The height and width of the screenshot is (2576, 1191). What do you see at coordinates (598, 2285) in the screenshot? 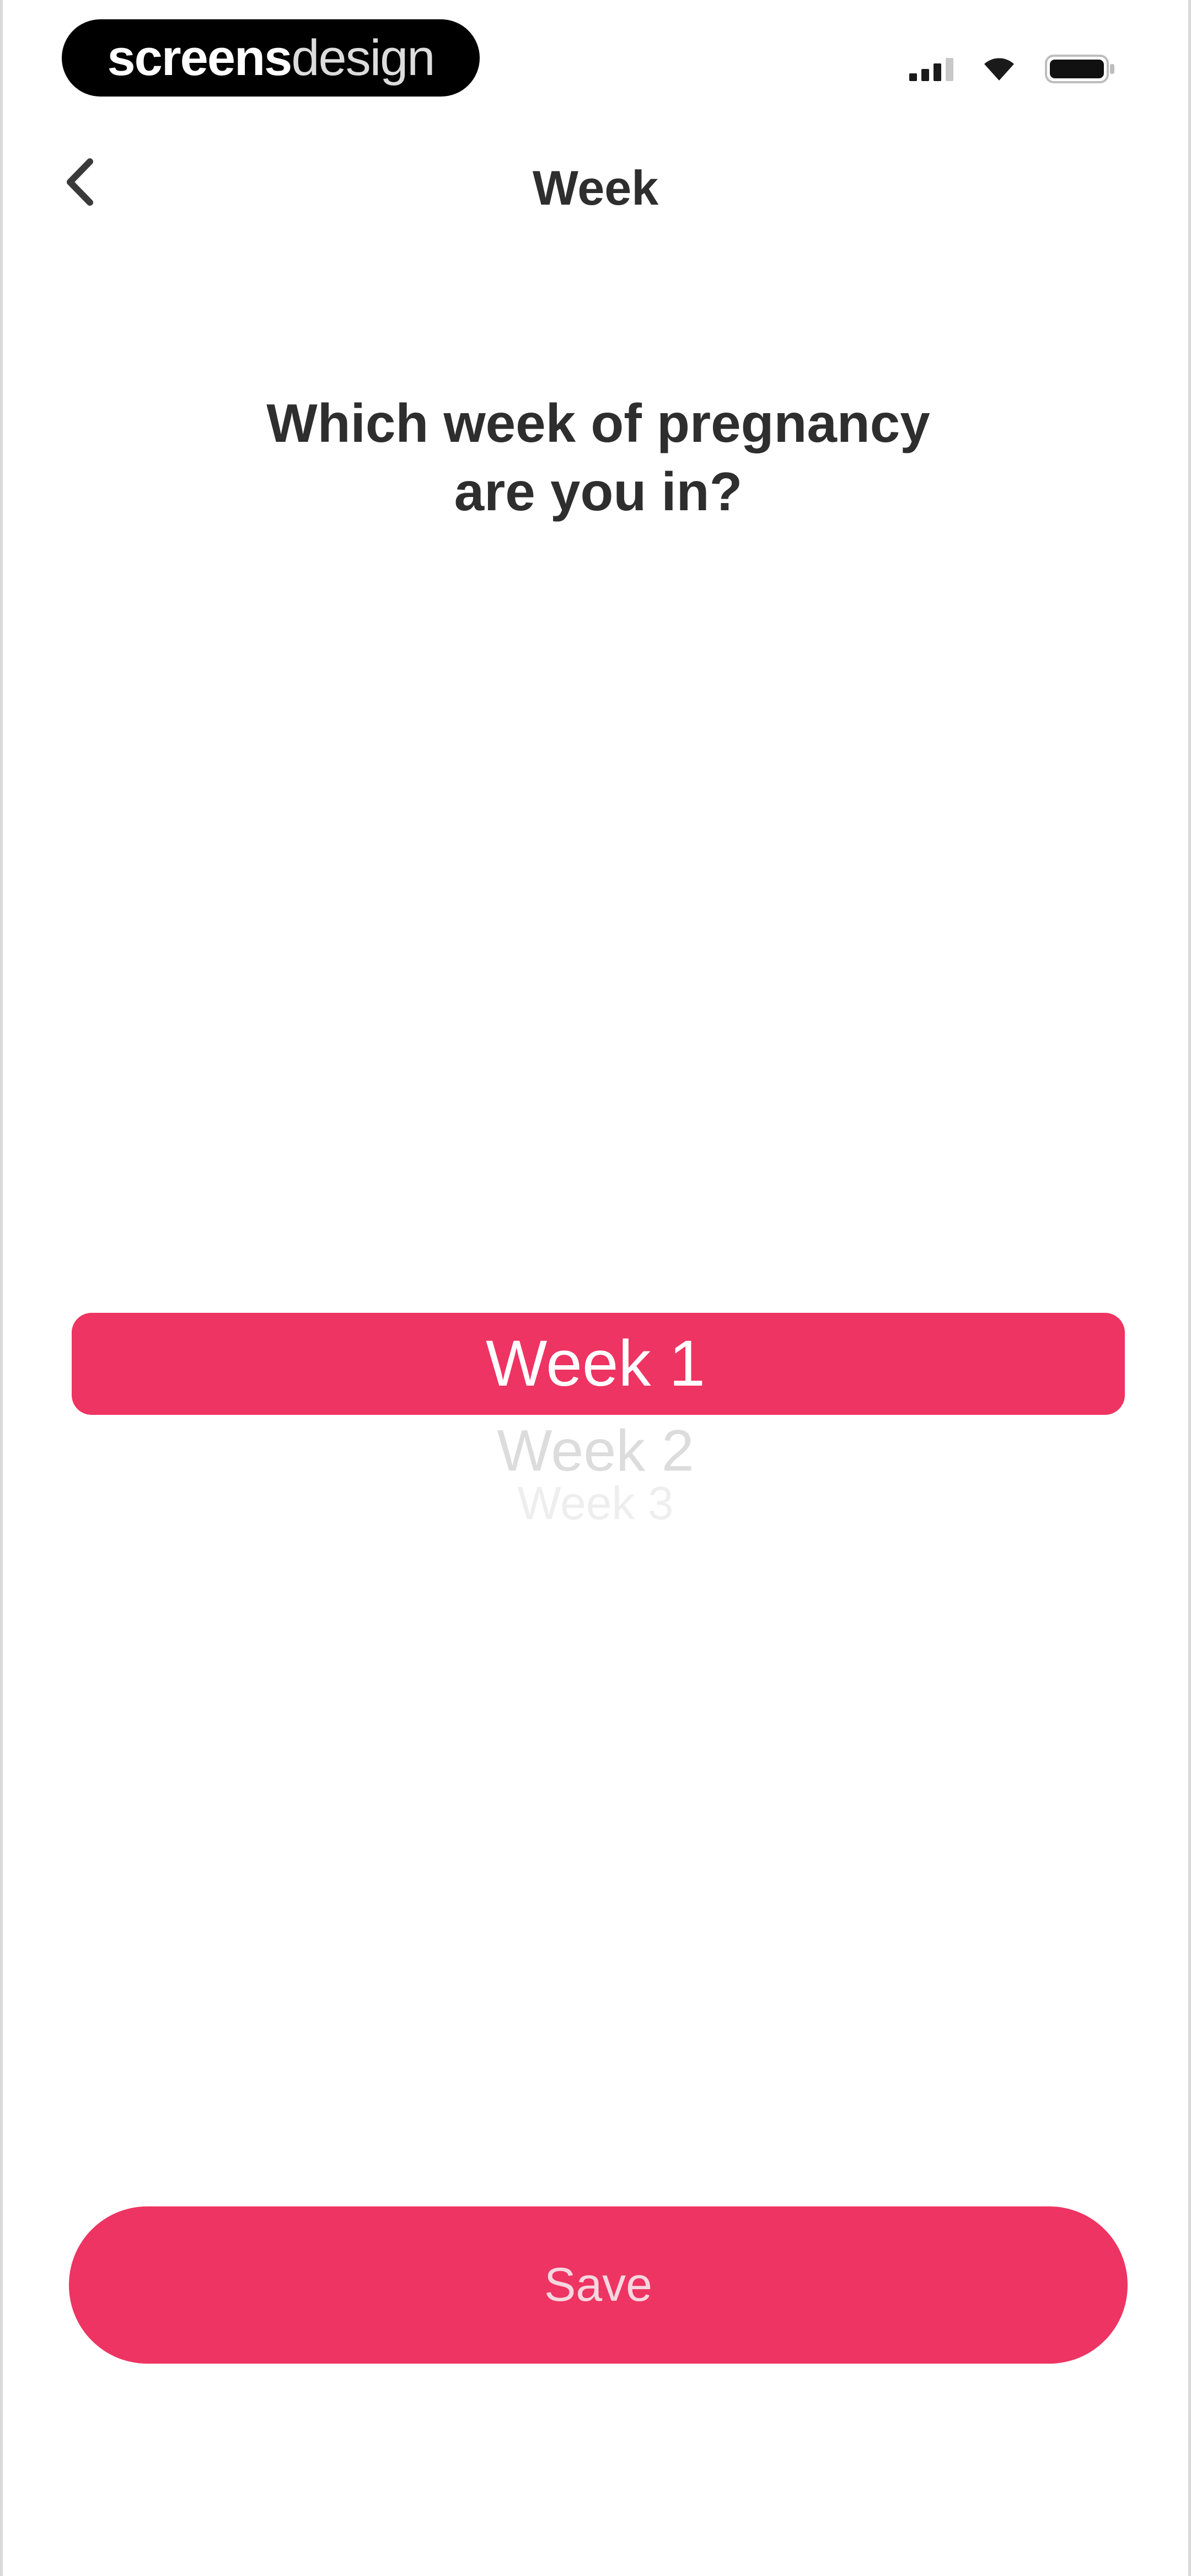
I see `save-button: Save` at bounding box center [598, 2285].